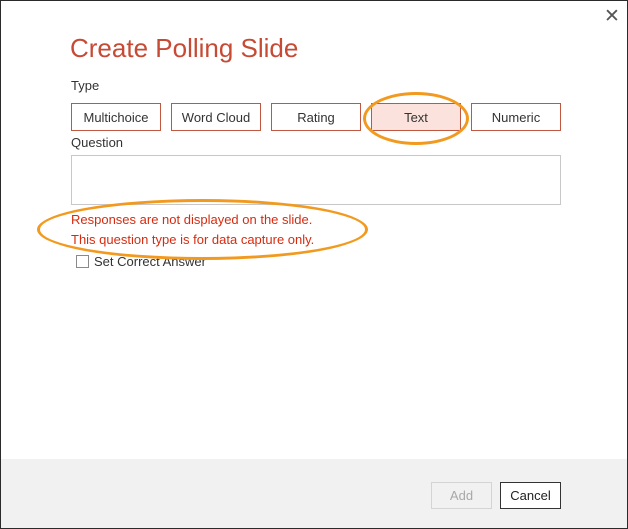 The image size is (628, 529). What do you see at coordinates (150, 261) in the screenshot?
I see `set-correct-answer-label: Set Correct Answer` at bounding box center [150, 261].